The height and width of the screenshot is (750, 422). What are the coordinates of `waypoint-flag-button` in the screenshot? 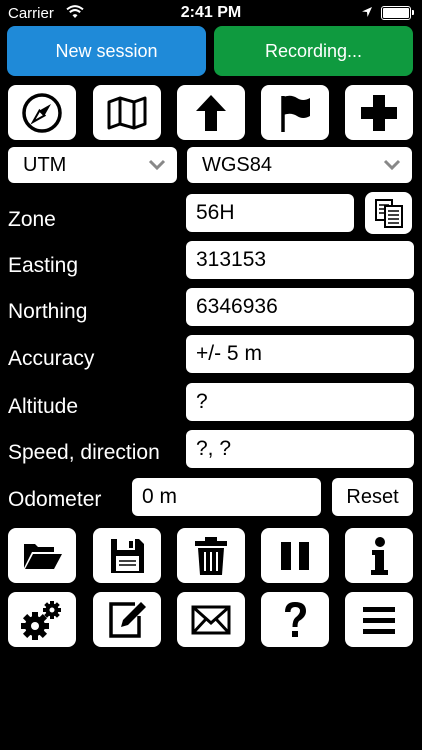 It's located at (295, 112).